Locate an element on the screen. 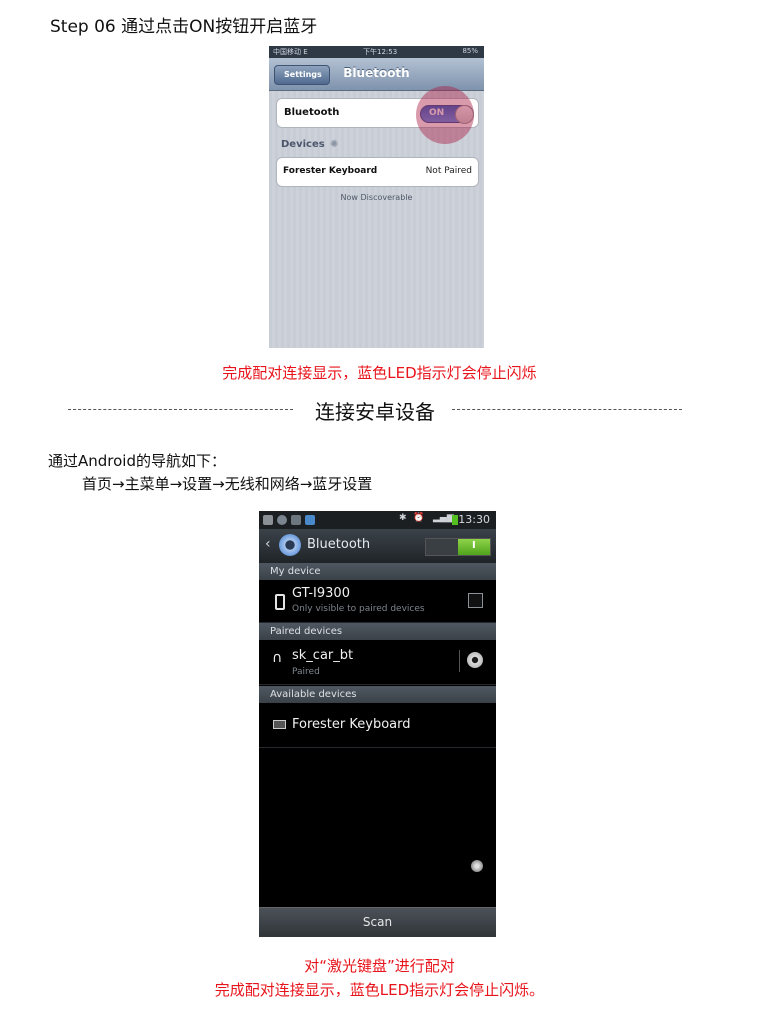  scan-bar: Scan is located at coordinates (377, 922).